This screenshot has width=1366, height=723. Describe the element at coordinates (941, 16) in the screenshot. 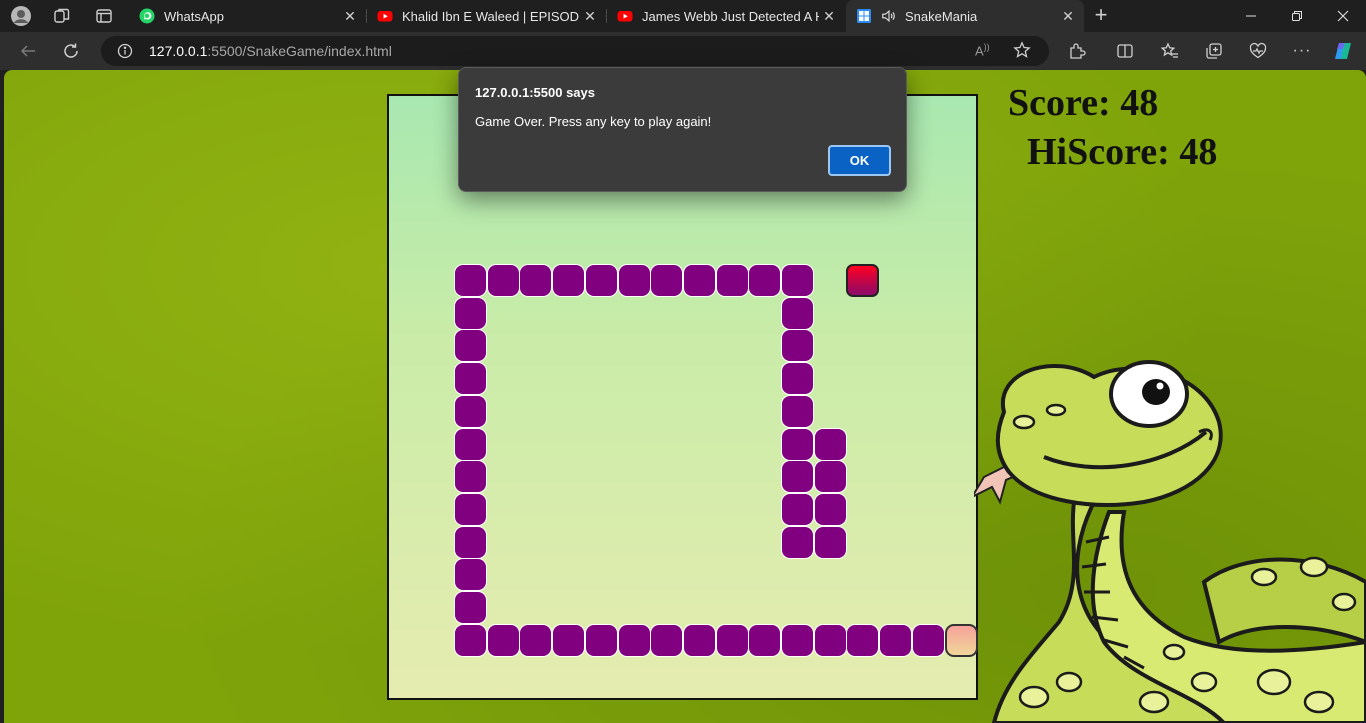

I see `tab-title: SnakeMania` at that location.